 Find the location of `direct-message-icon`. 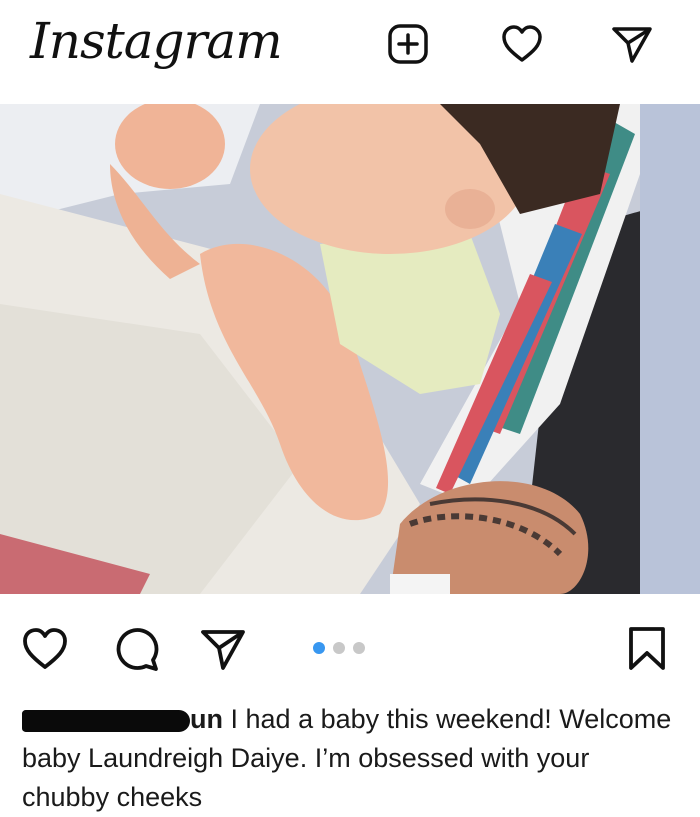

direct-message-icon is located at coordinates (632, 44).